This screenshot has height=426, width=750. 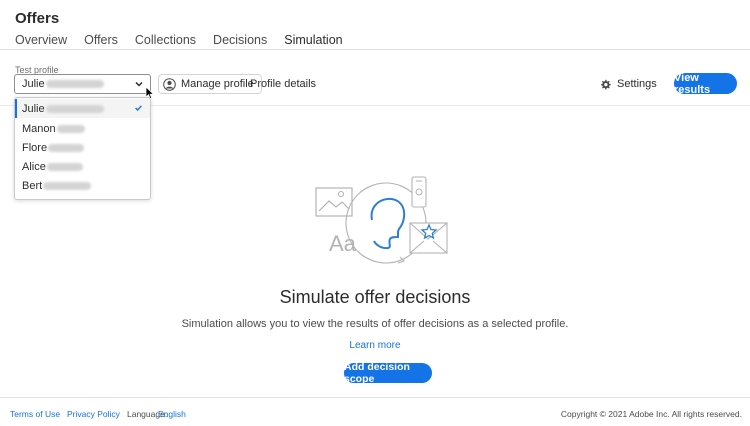 What do you see at coordinates (606, 84) in the screenshot?
I see `gear-icon` at bounding box center [606, 84].